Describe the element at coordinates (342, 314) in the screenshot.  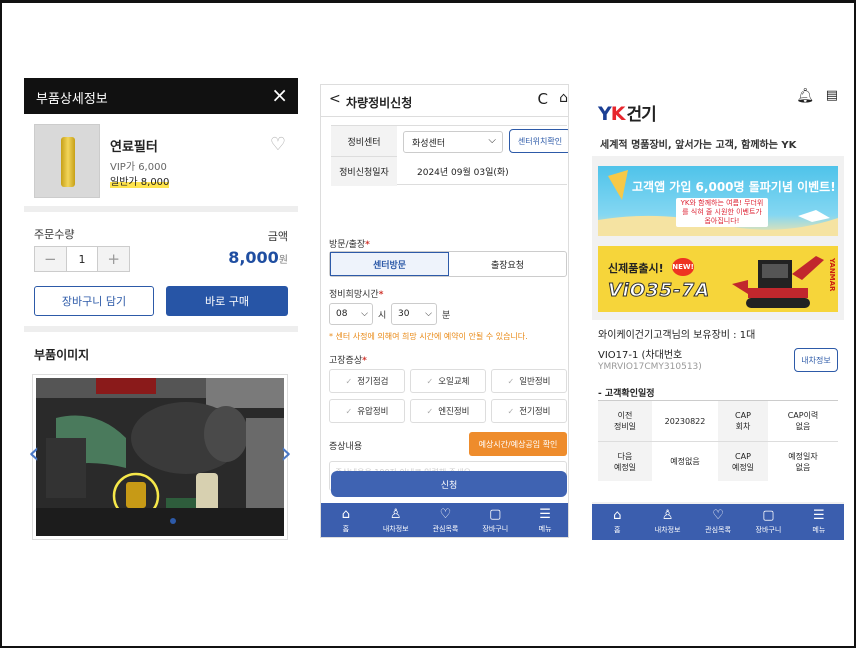
I see `hour-value: 08` at that location.